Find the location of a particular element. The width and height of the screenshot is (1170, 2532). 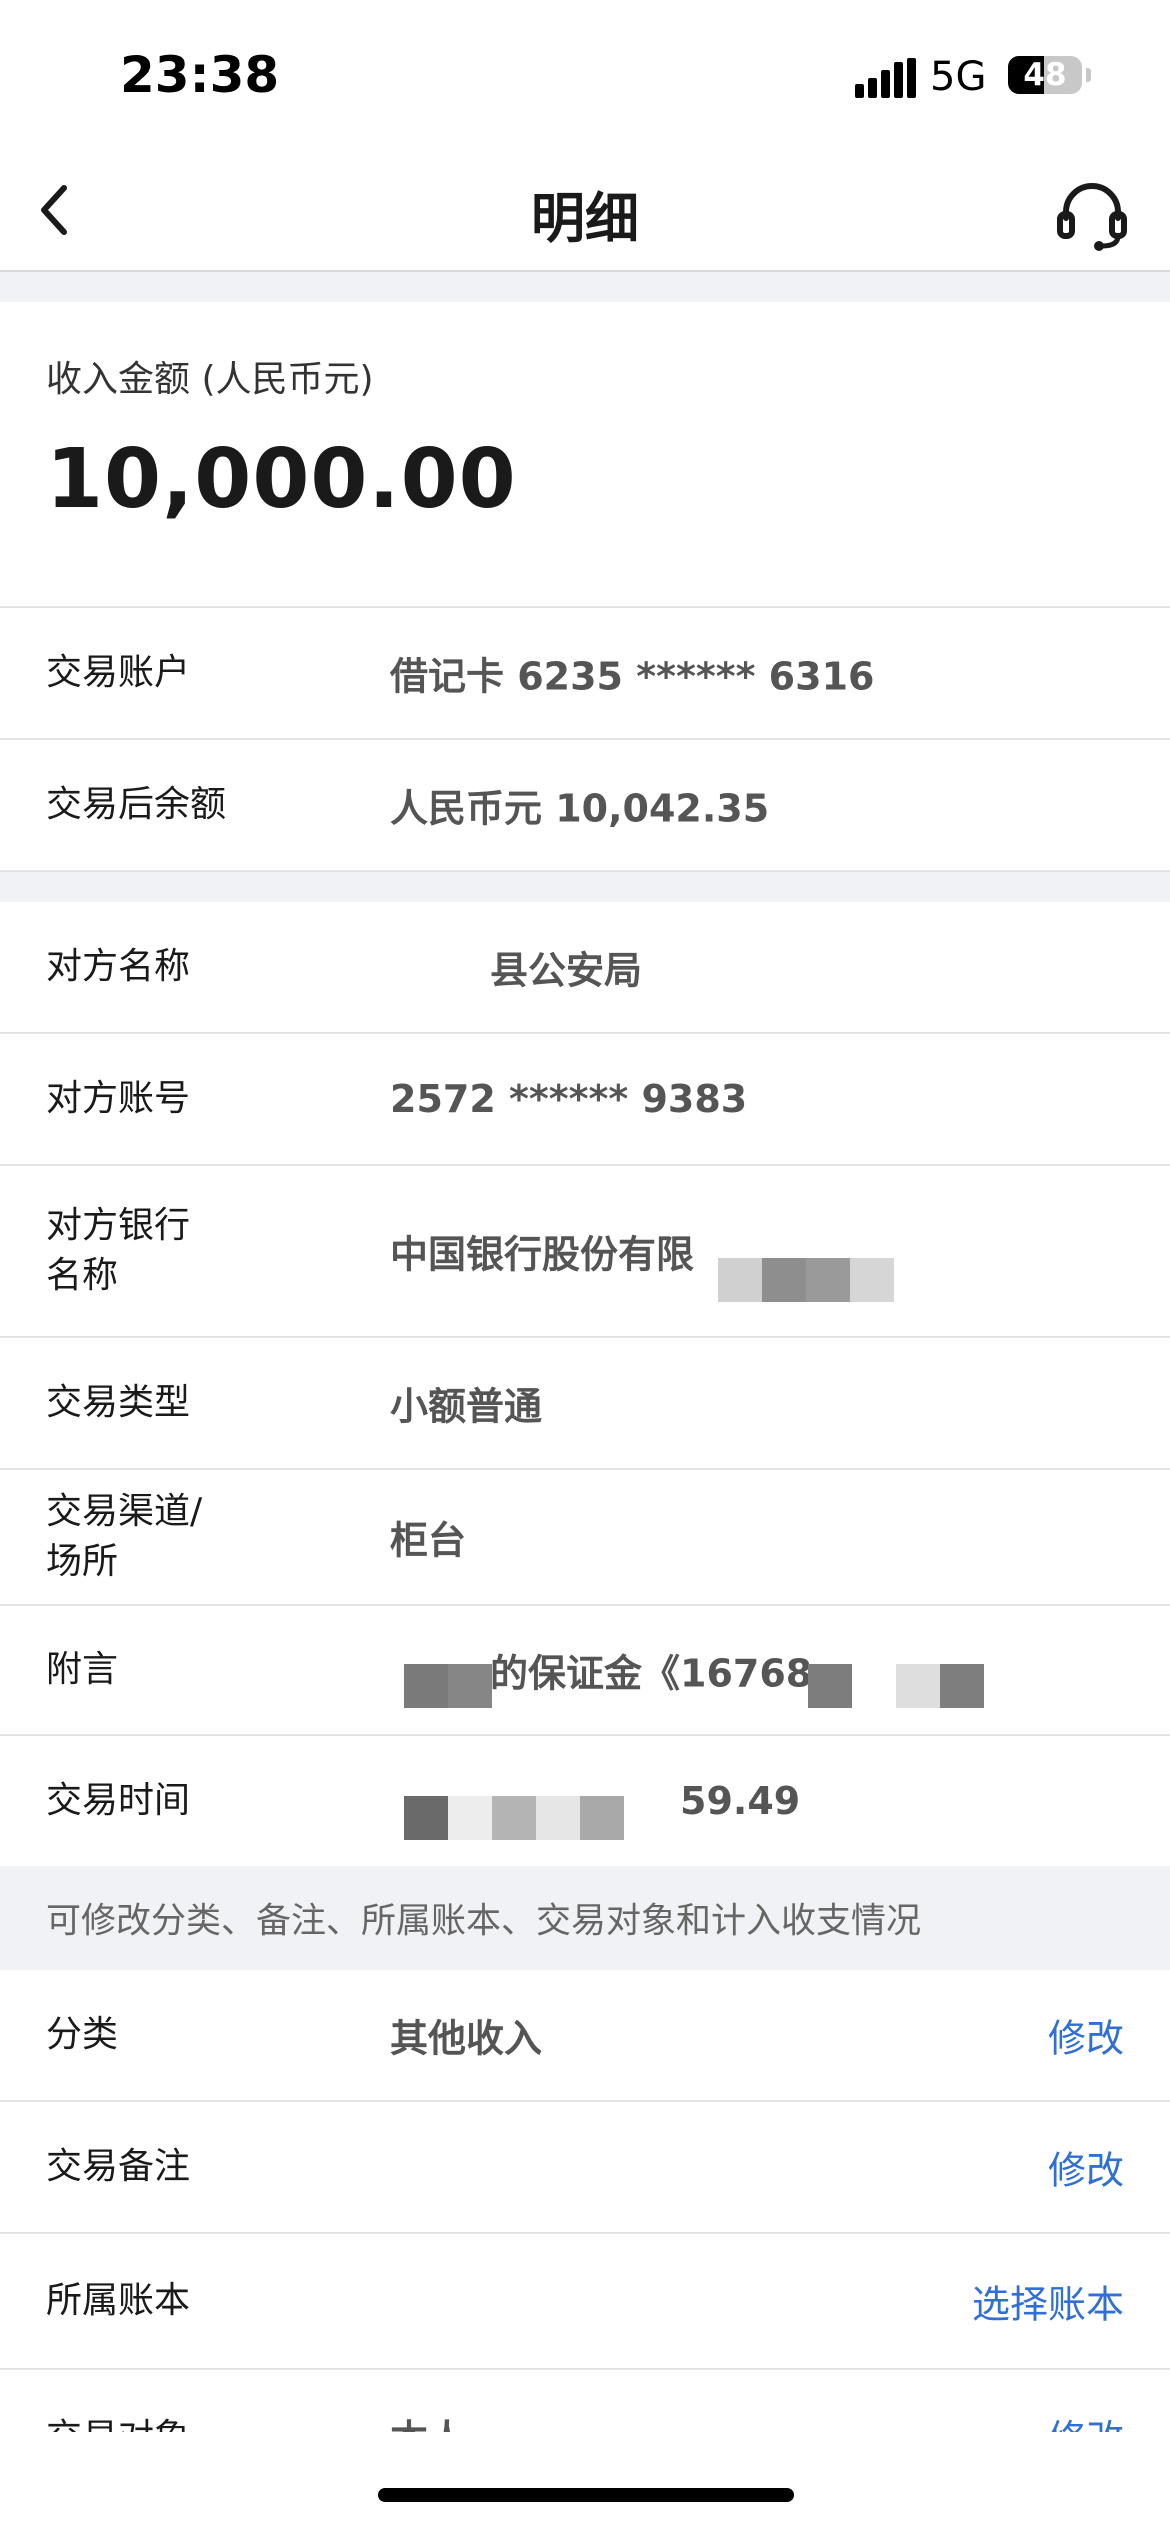

bottom-safe-area is located at coordinates (585, 2482).